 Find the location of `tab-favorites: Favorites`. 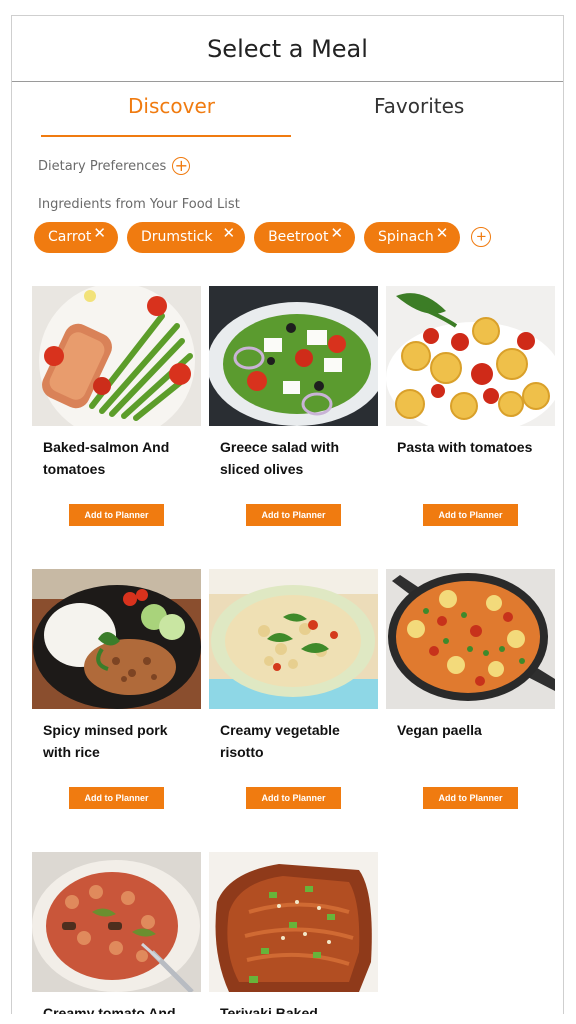

tab-favorites: Favorites is located at coordinates (419, 106).